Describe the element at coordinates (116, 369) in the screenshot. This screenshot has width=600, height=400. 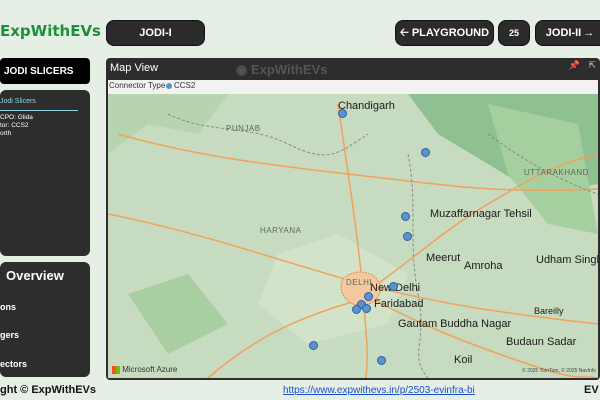
I see `microsoft-logo-icon` at that location.